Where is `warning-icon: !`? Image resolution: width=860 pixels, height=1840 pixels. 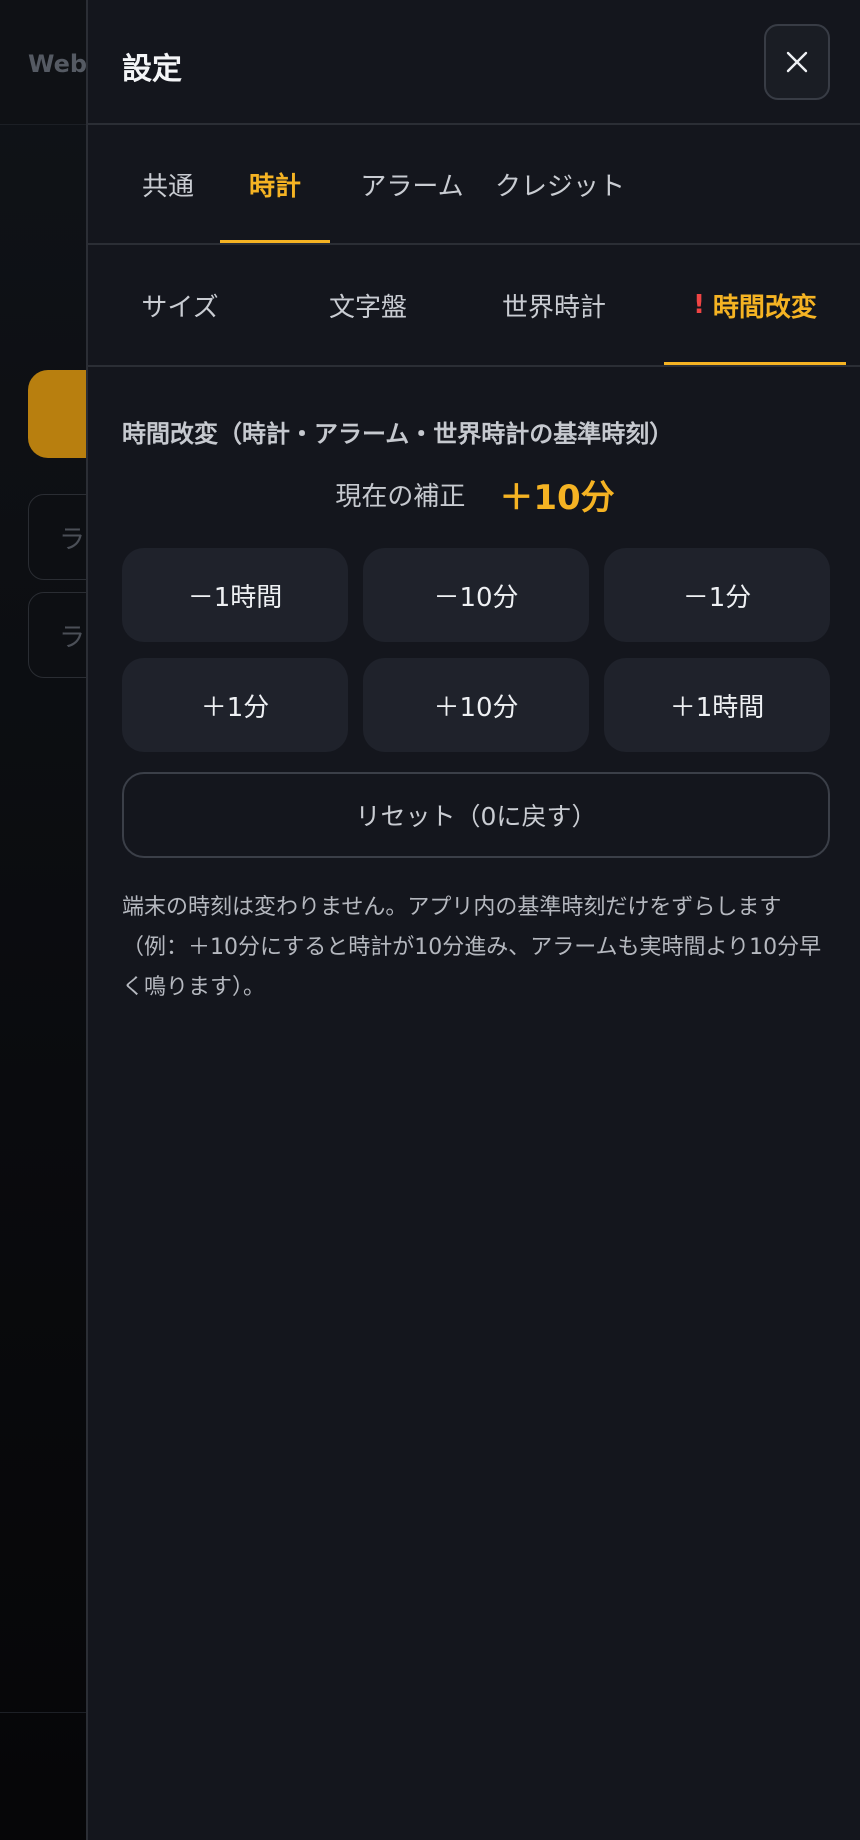
warning-icon: ! is located at coordinates (699, 305).